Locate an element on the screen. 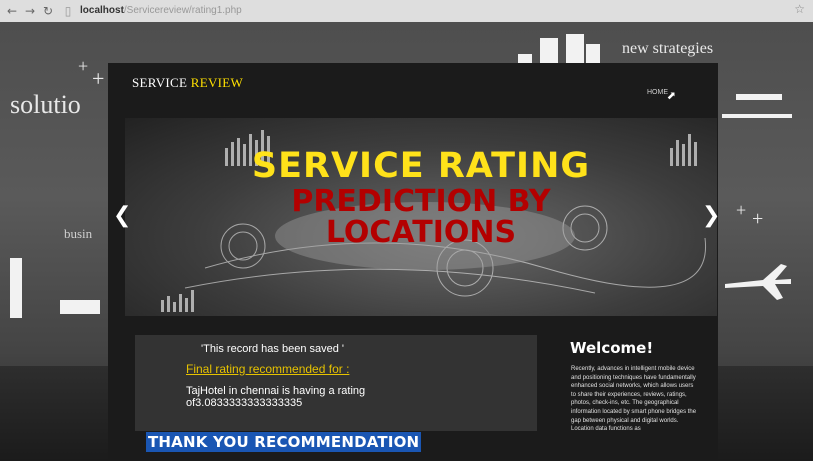 This screenshot has width=813, height=461. saved-message: 'This record has been saved ' is located at coordinates (272, 349).